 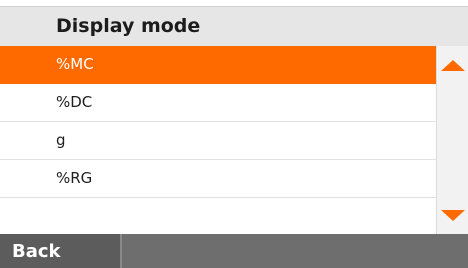 I want to click on footer-bar: Back, so click(x=234, y=251).